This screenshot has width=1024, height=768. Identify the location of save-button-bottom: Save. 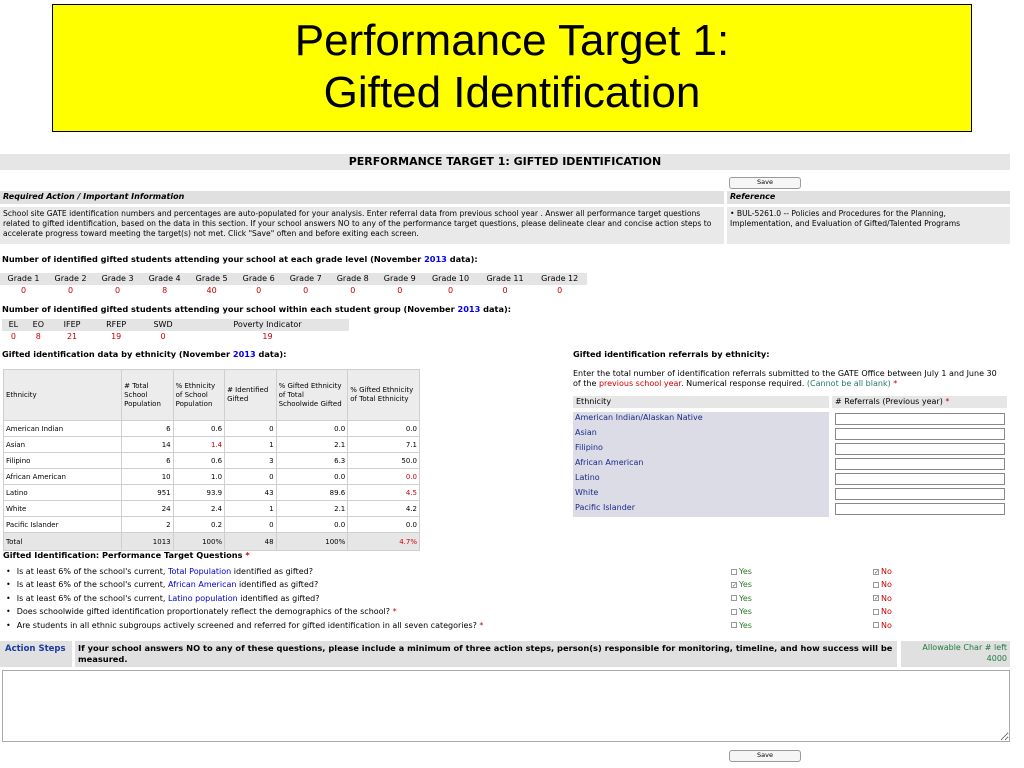
(765, 756).